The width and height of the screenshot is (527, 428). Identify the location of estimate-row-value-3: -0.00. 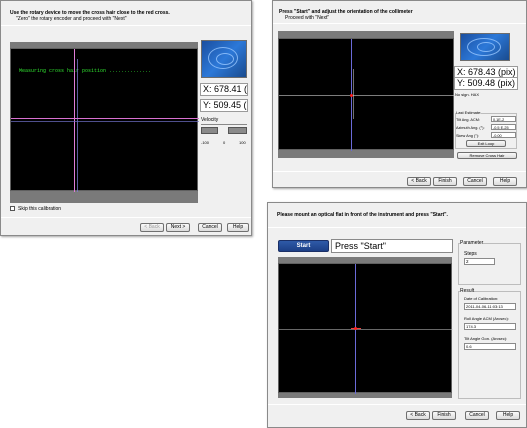
(503, 135).